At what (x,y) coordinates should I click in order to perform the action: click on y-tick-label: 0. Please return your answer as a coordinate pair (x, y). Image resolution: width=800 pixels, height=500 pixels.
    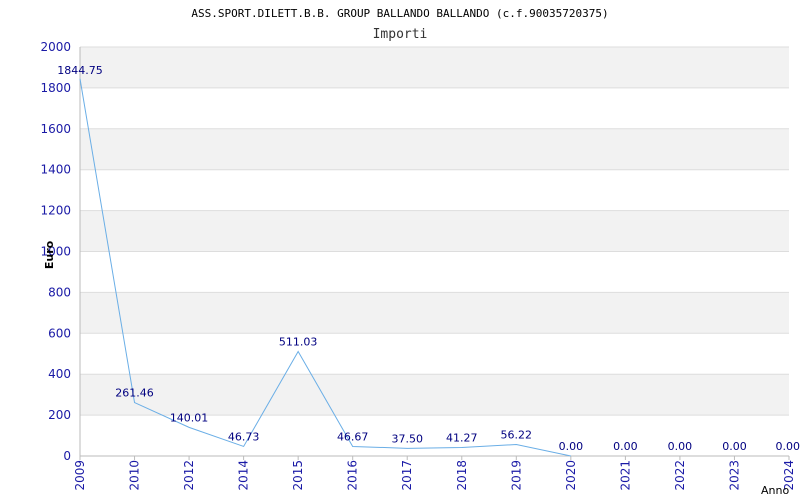
    Looking at the image, I should click on (67, 456).